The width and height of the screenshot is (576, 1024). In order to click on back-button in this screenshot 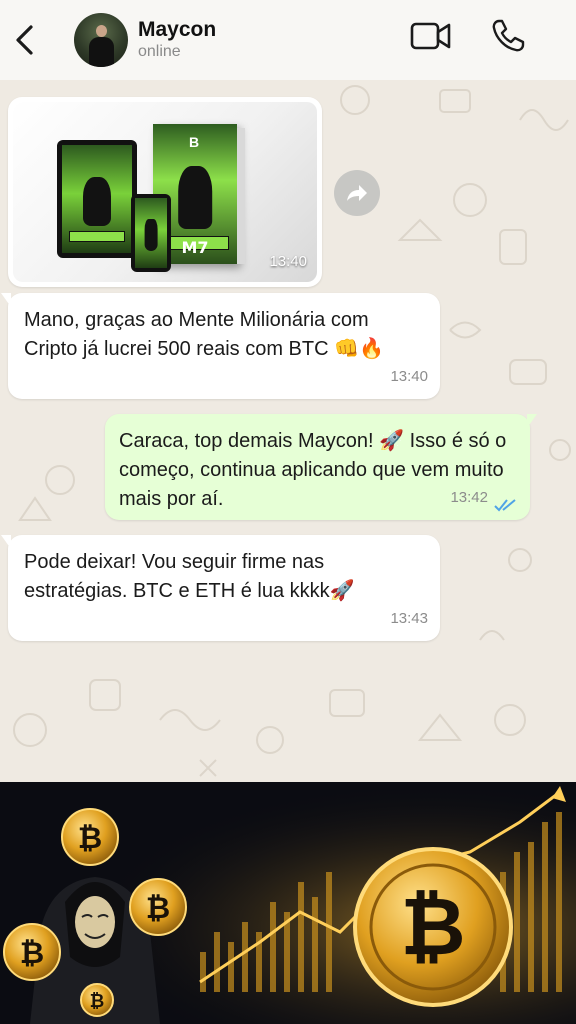, I will do `click(25, 40)`.